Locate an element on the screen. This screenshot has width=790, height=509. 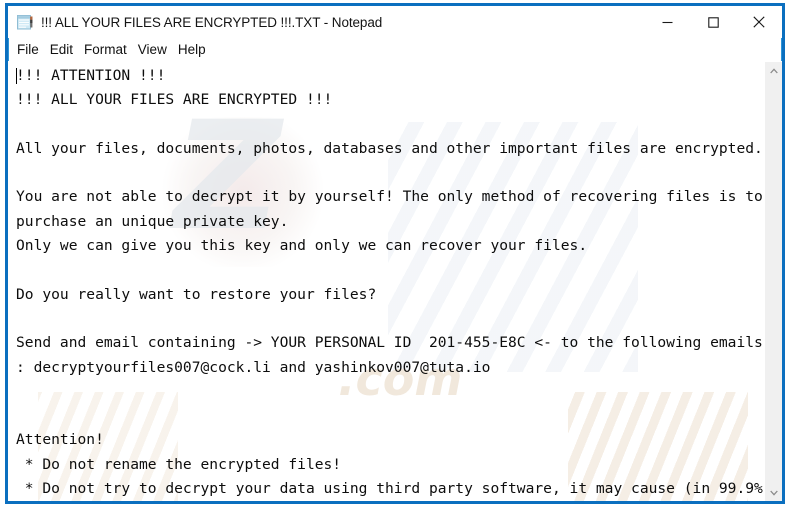
menu-item-view: View is located at coordinates (155, 49).